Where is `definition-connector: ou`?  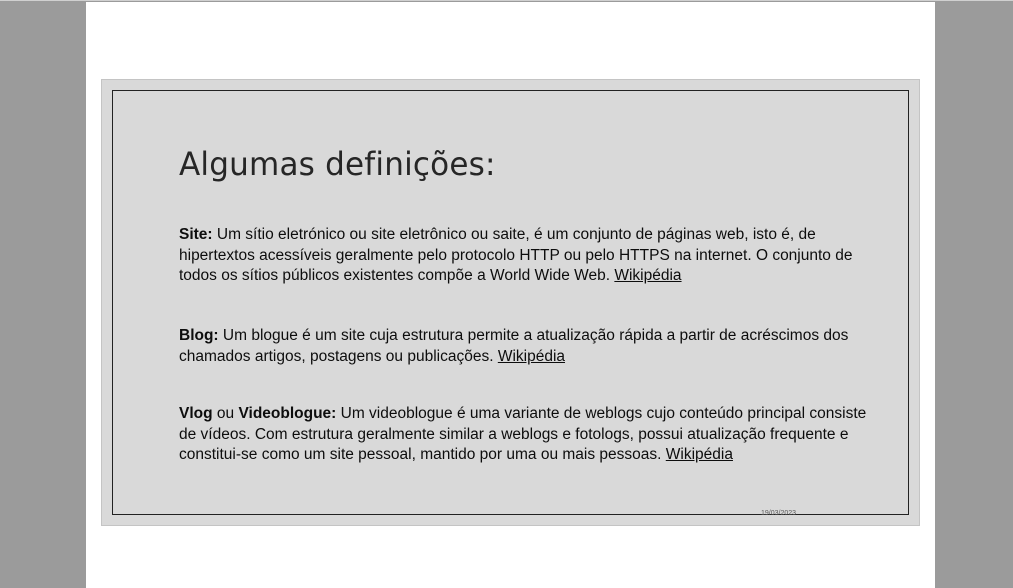 definition-connector: ou is located at coordinates (225, 413).